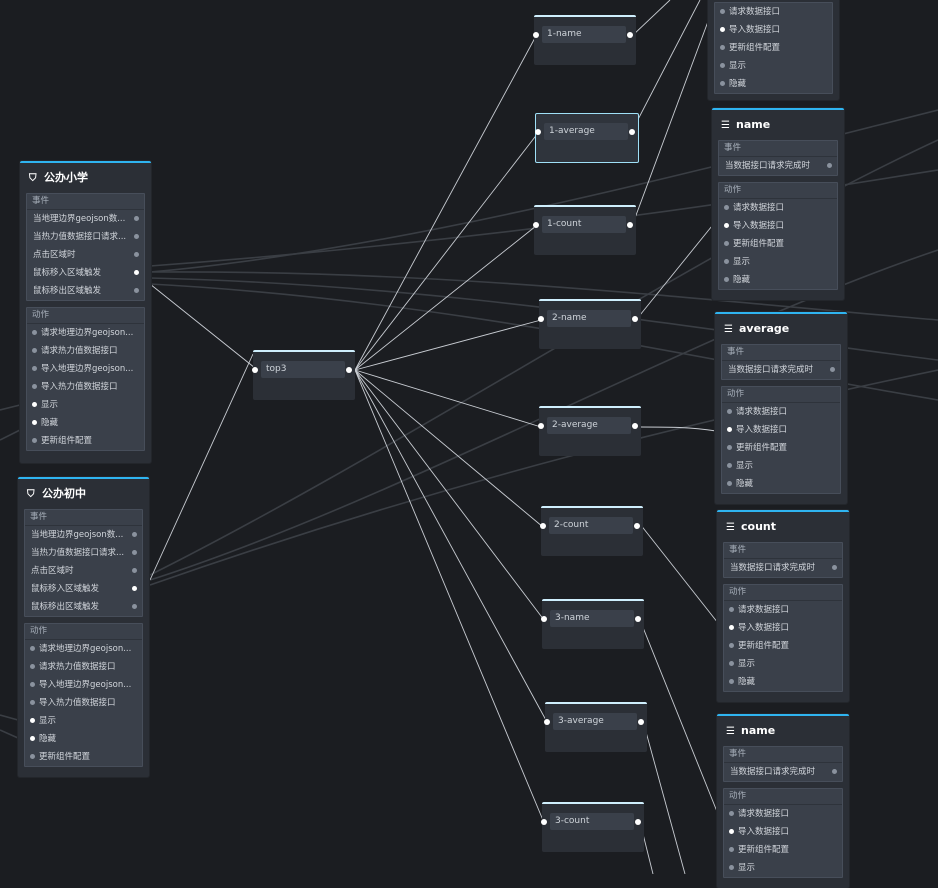 The image size is (938, 888). What do you see at coordinates (595, 721) in the screenshot?
I see `field-label: 3-average` at bounding box center [595, 721].